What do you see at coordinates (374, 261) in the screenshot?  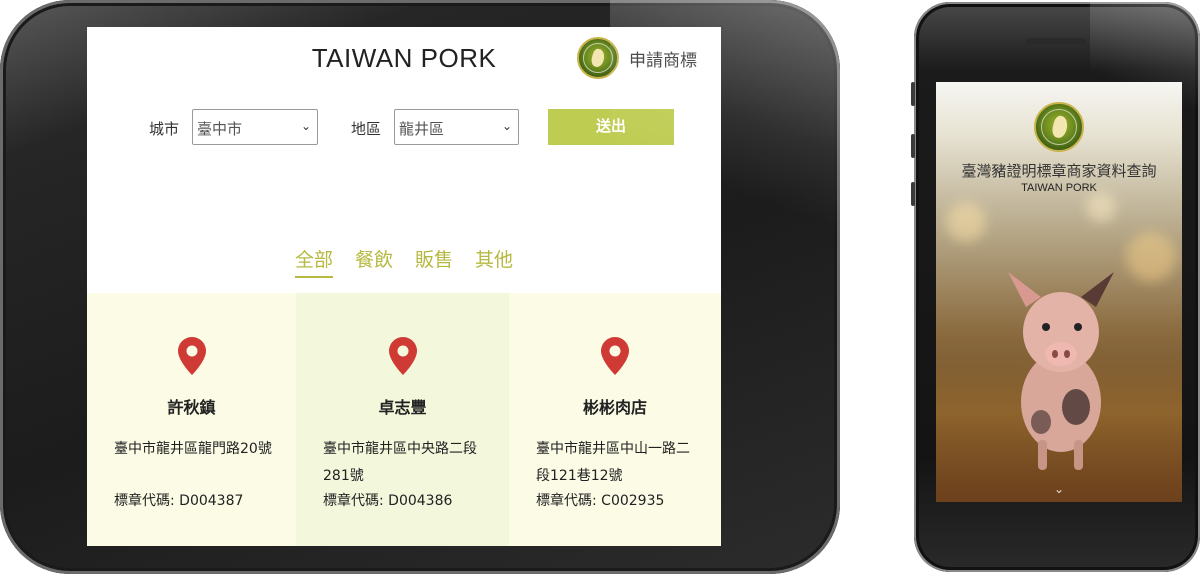 I see `tab-dining: 餐飲` at bounding box center [374, 261].